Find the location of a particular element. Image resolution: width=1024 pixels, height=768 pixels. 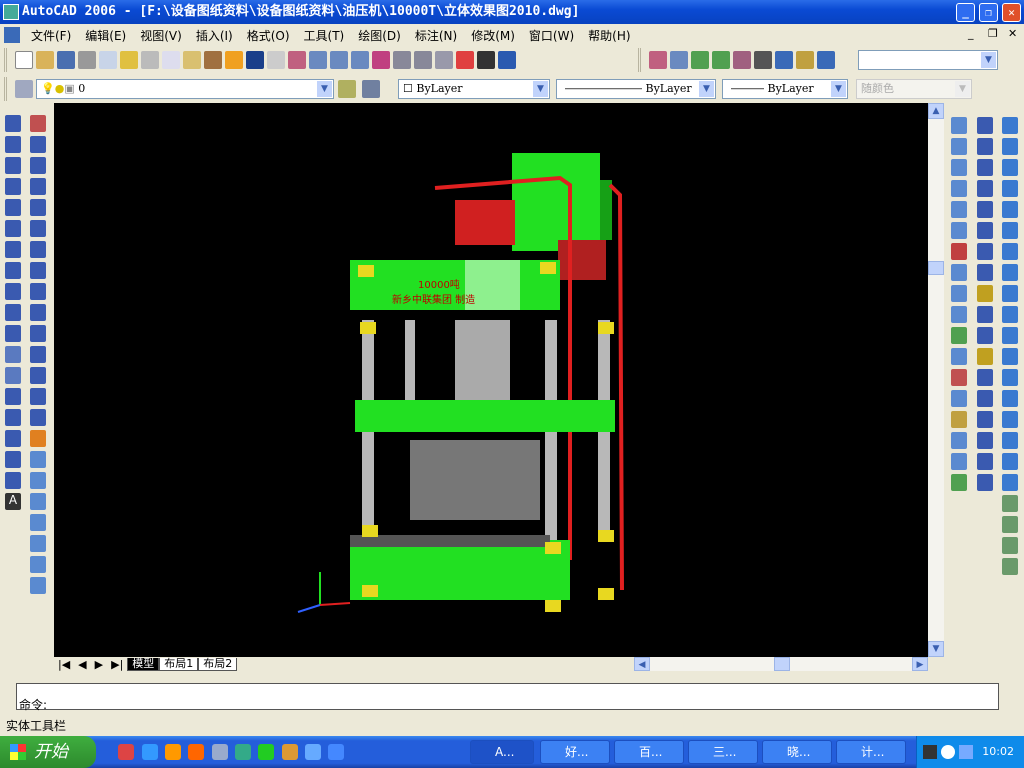

radius-icon is located at coordinates (985, 209).